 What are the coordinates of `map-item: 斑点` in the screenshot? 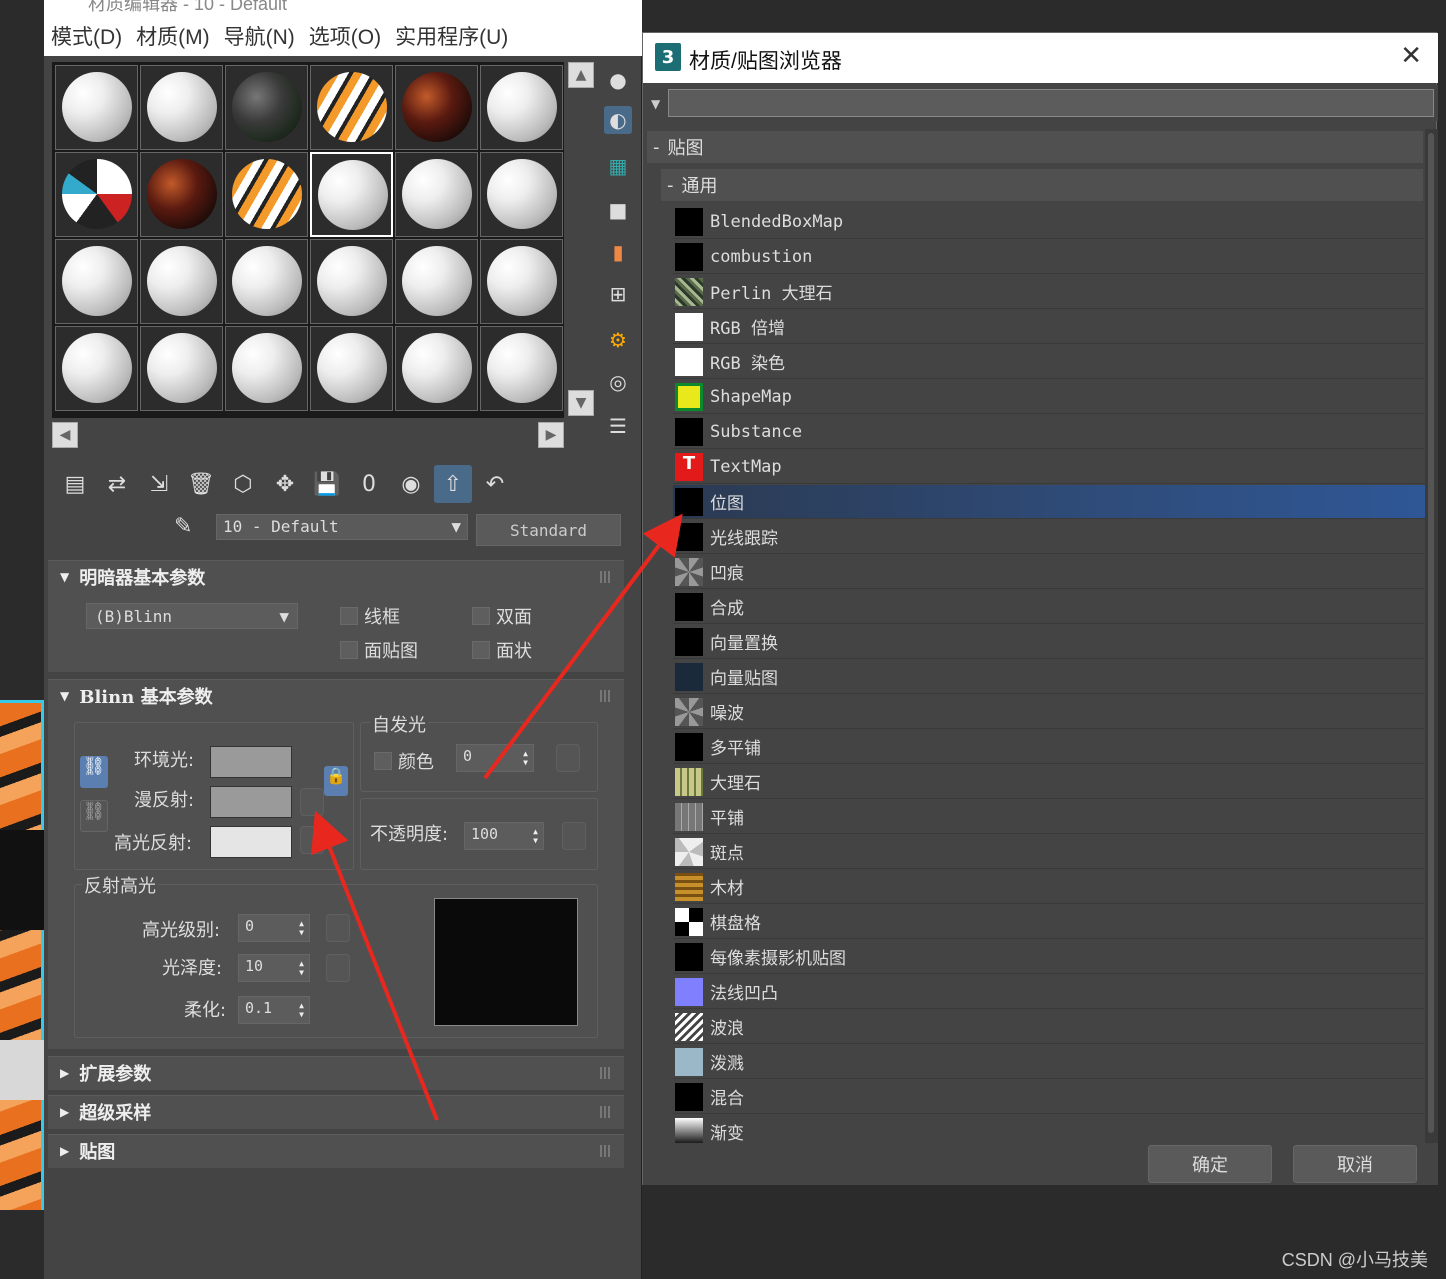 It's located at (1049, 852).